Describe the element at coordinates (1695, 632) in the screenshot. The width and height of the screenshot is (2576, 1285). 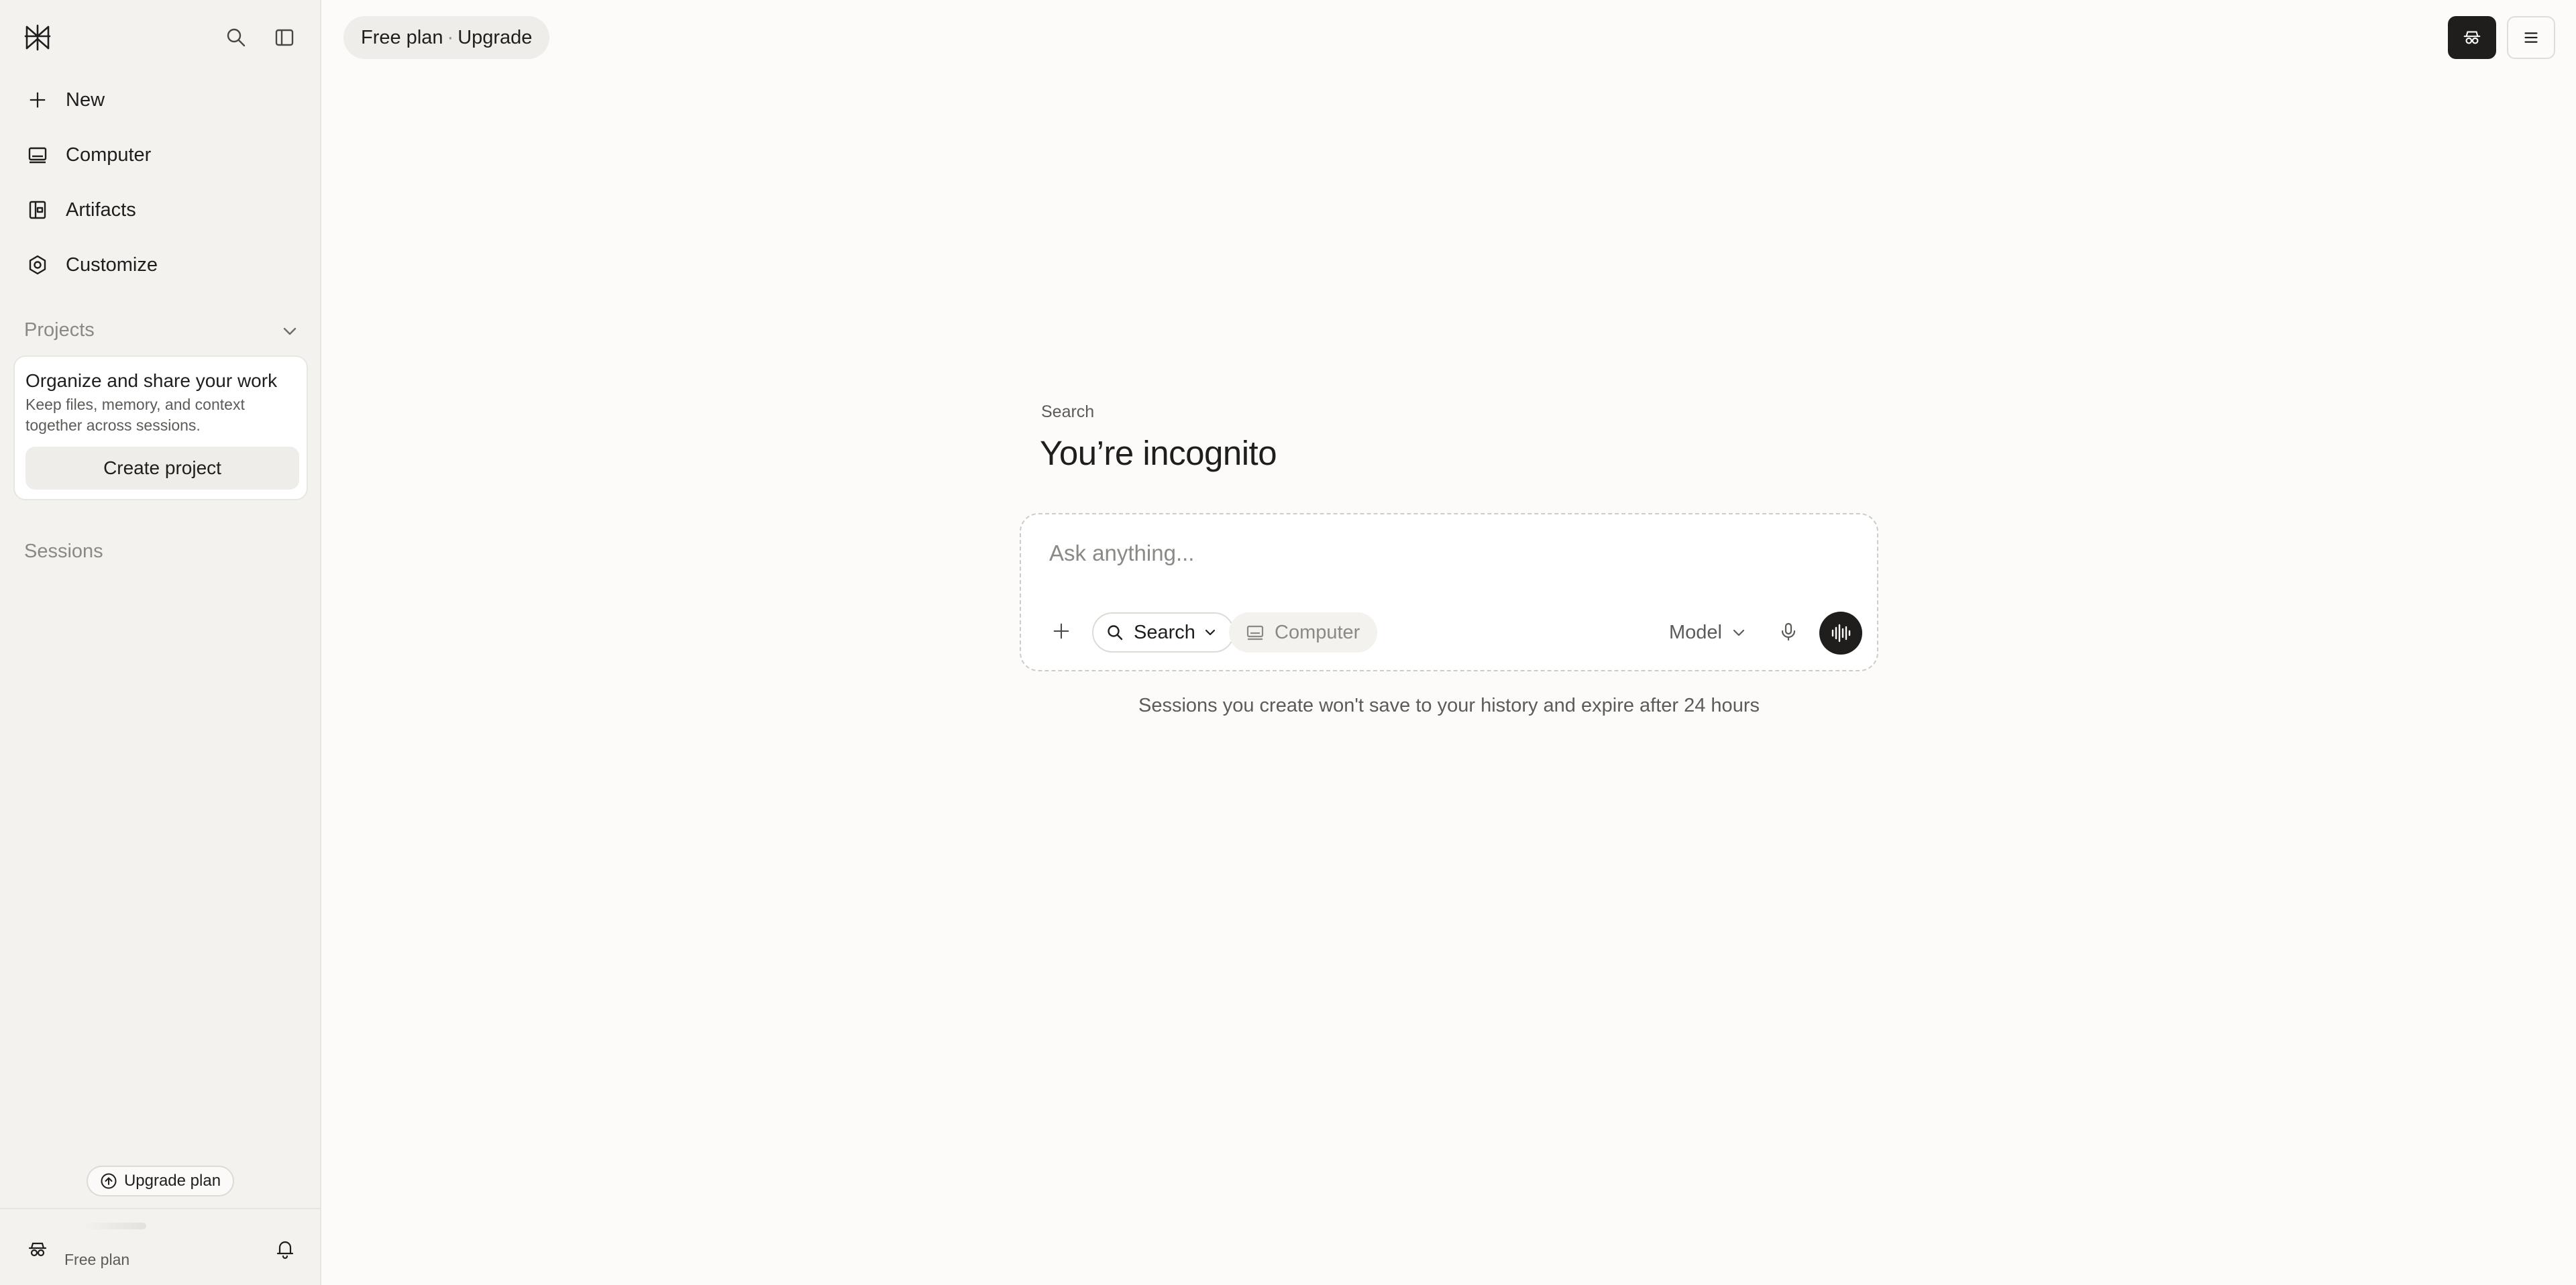
I see `model-selector-label: Model` at that location.